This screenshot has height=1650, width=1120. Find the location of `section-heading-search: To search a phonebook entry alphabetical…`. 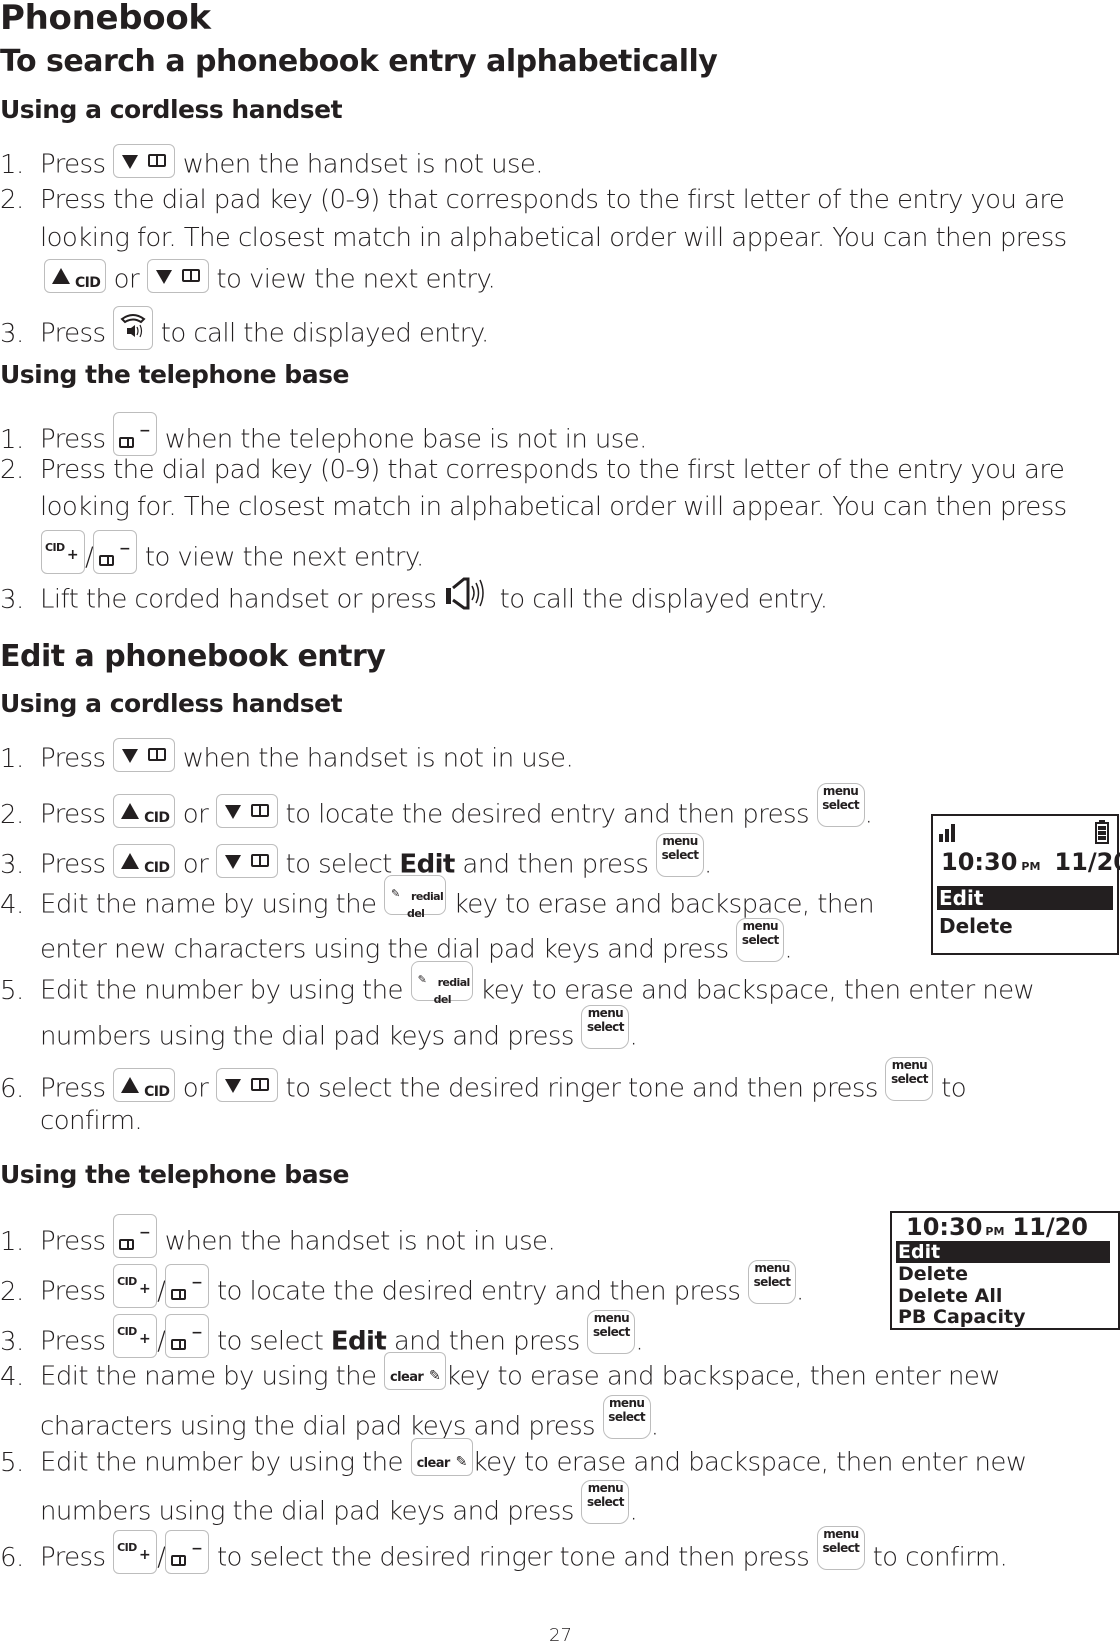

section-heading-search: To search a phonebook entry alphabetical… is located at coordinates (359, 61).